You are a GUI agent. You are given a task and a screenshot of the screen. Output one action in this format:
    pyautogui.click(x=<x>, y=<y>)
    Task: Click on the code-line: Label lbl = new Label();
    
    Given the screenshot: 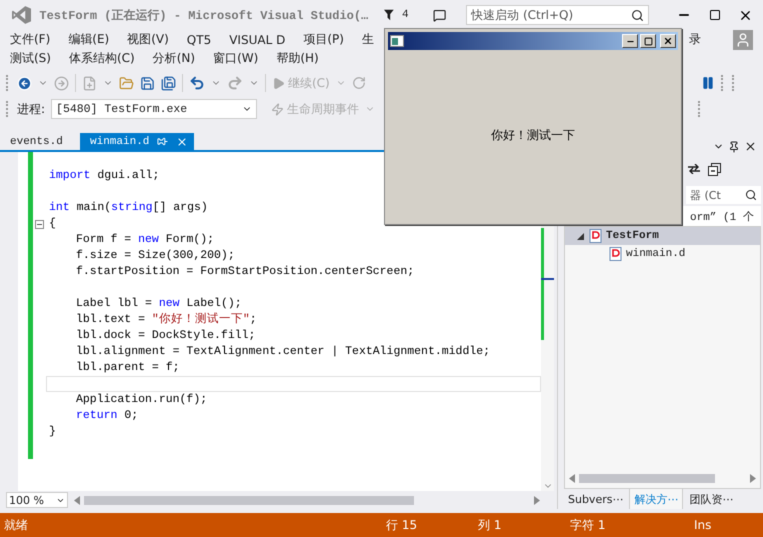 What is the action you would take?
    pyautogui.click(x=159, y=304)
    